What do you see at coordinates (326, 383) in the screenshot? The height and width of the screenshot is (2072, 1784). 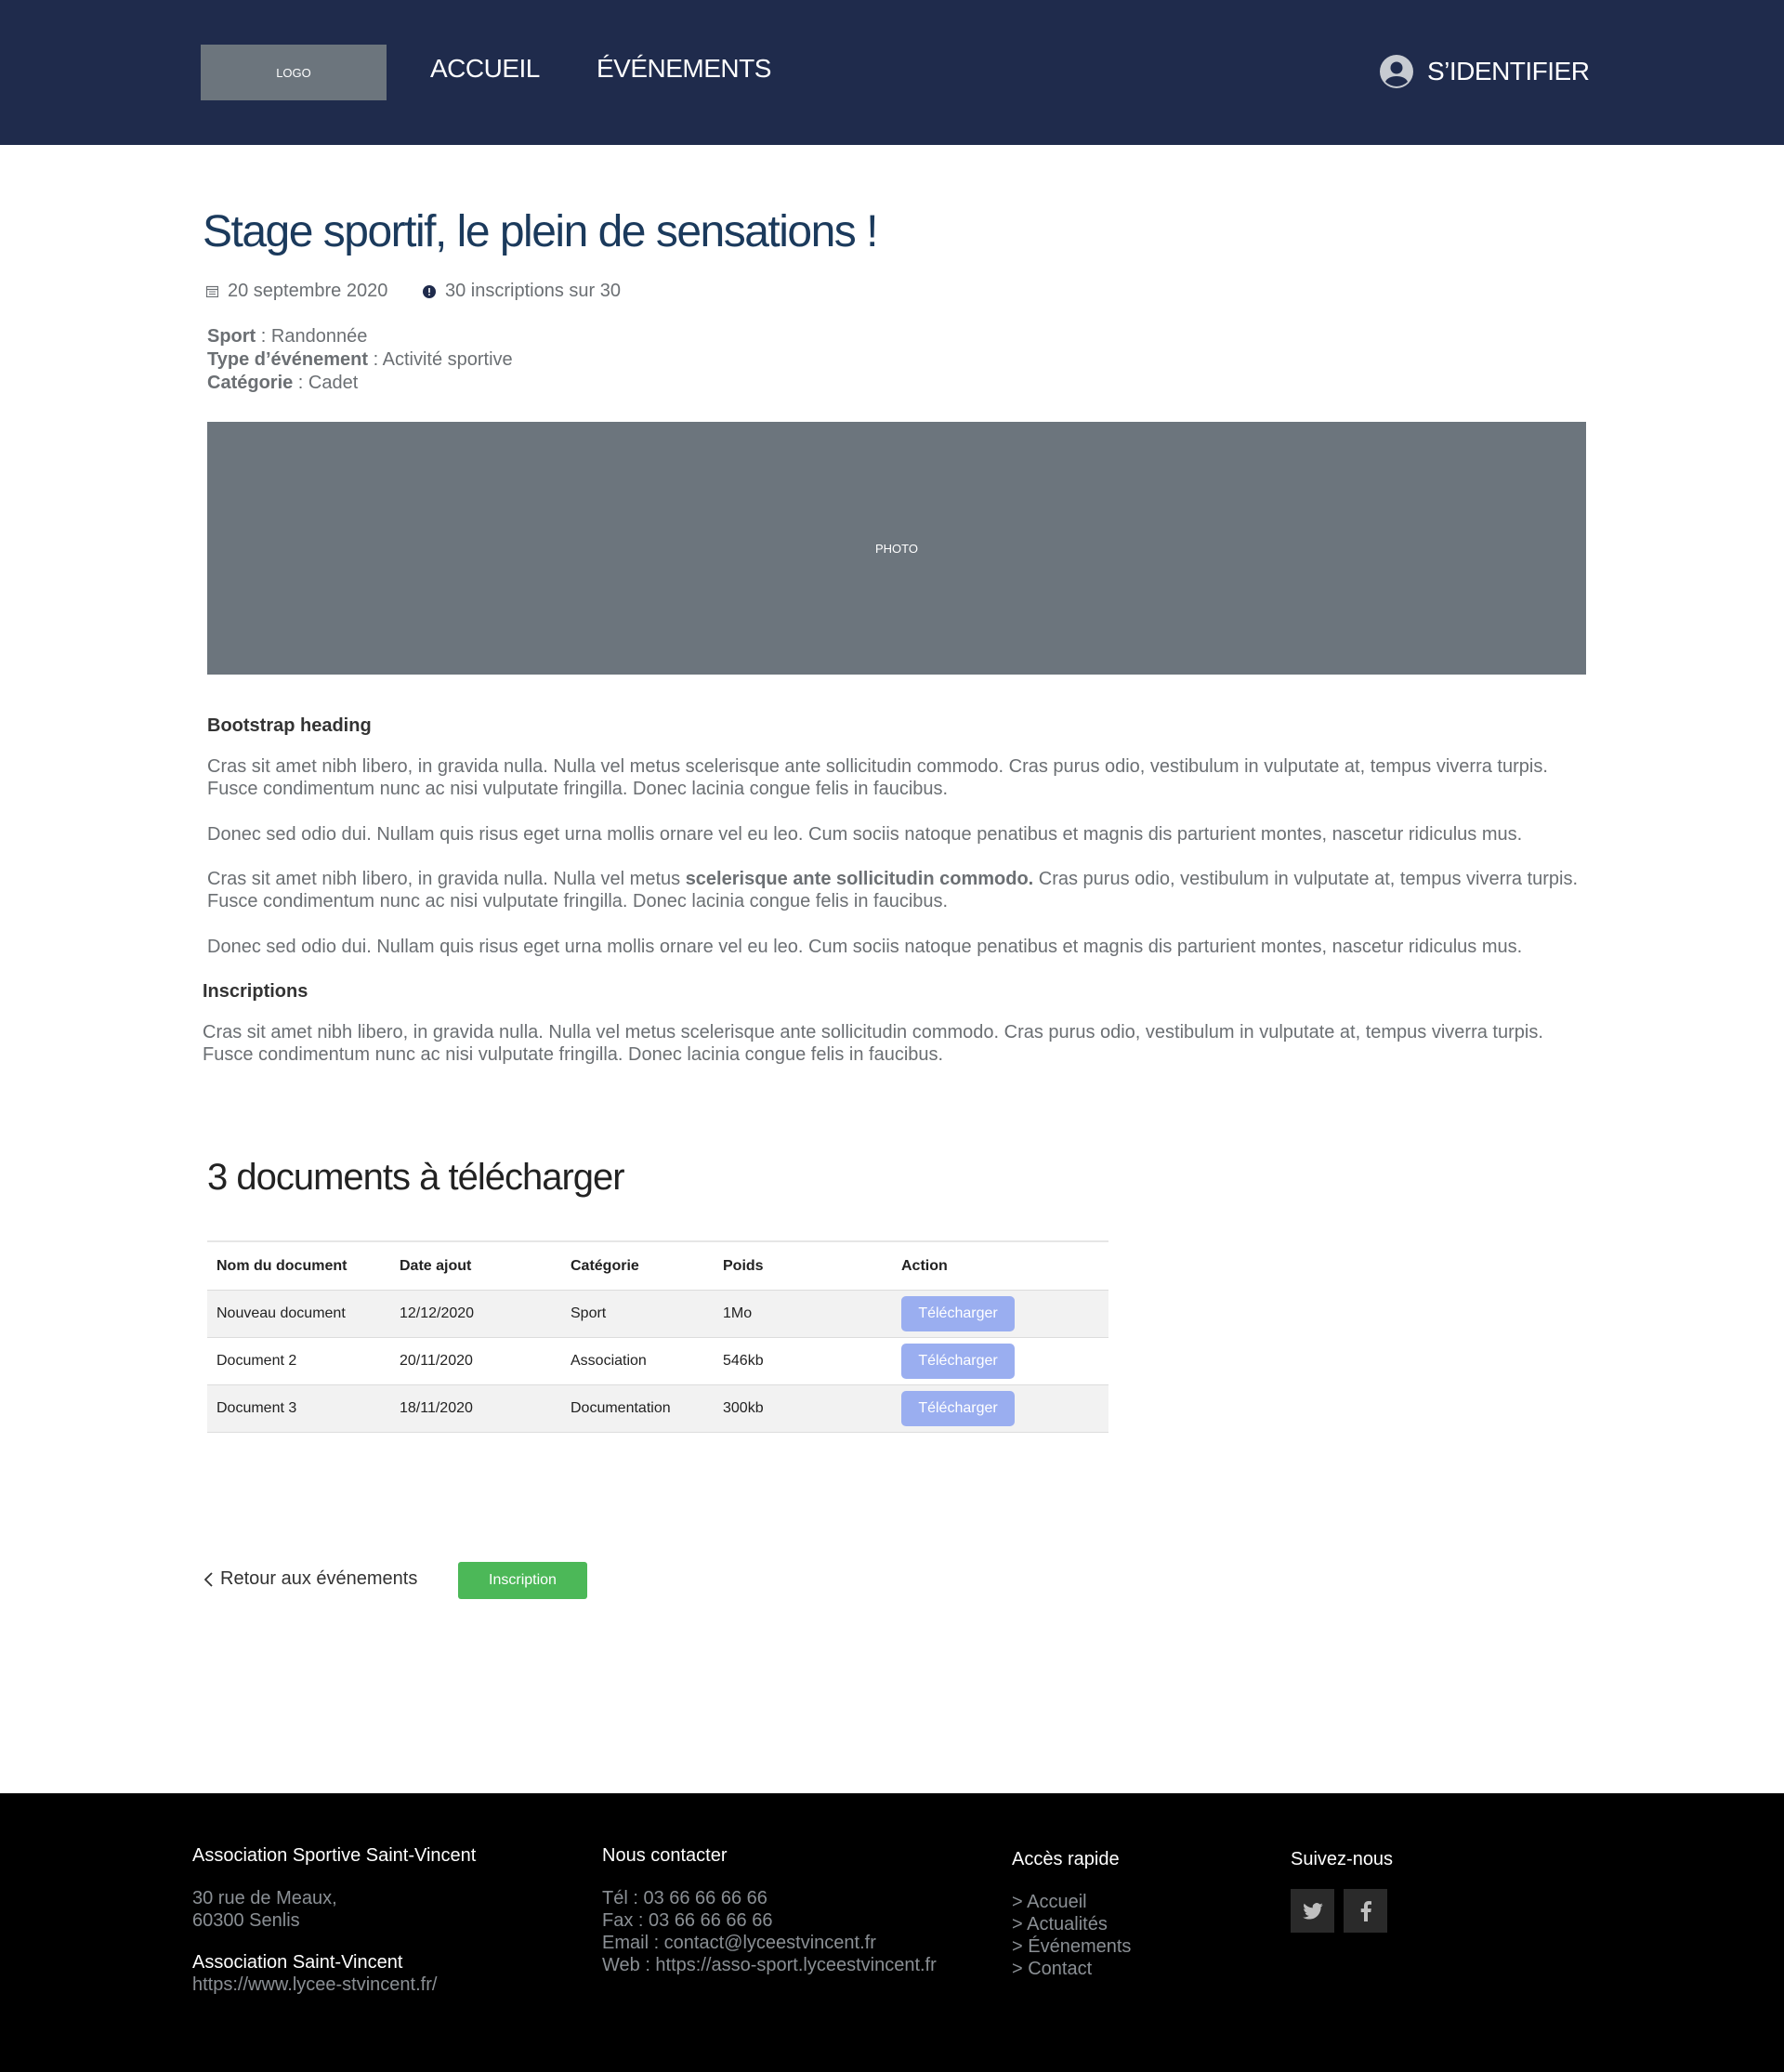 I see `attr-categorie-value: : Cadet` at bounding box center [326, 383].